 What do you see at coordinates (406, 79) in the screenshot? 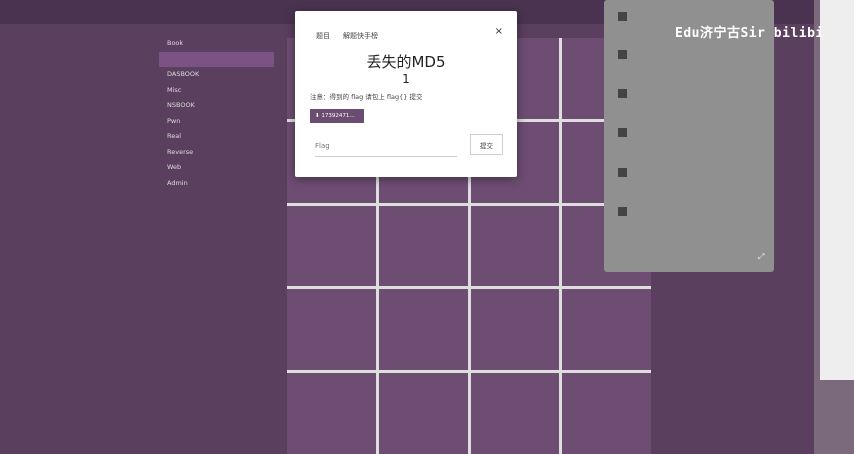
I see `challenge-score: 1` at bounding box center [406, 79].